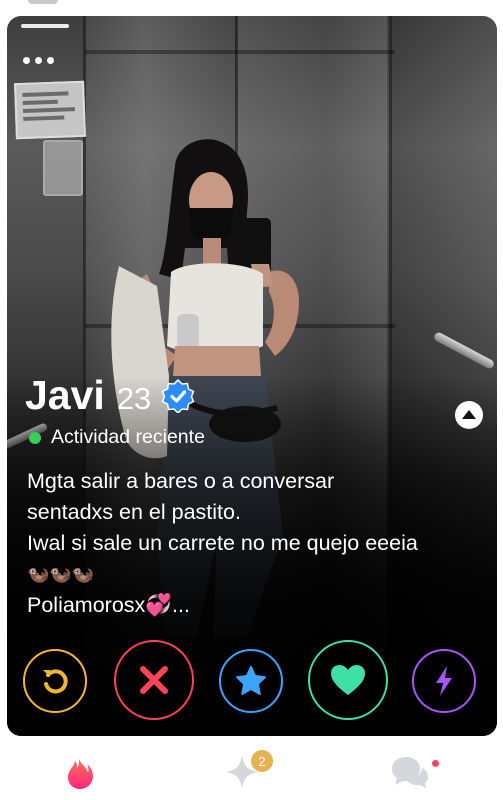 The height and width of the screenshot is (800, 503). I want to click on close-x-icon, so click(154, 680).